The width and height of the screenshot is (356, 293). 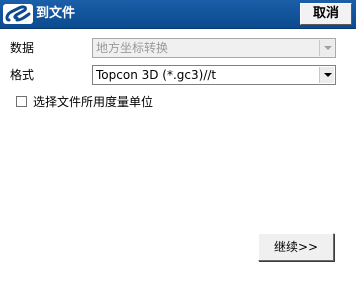 I want to click on format-select: Topcon 3D (*.gc3)//t, so click(x=214, y=75).